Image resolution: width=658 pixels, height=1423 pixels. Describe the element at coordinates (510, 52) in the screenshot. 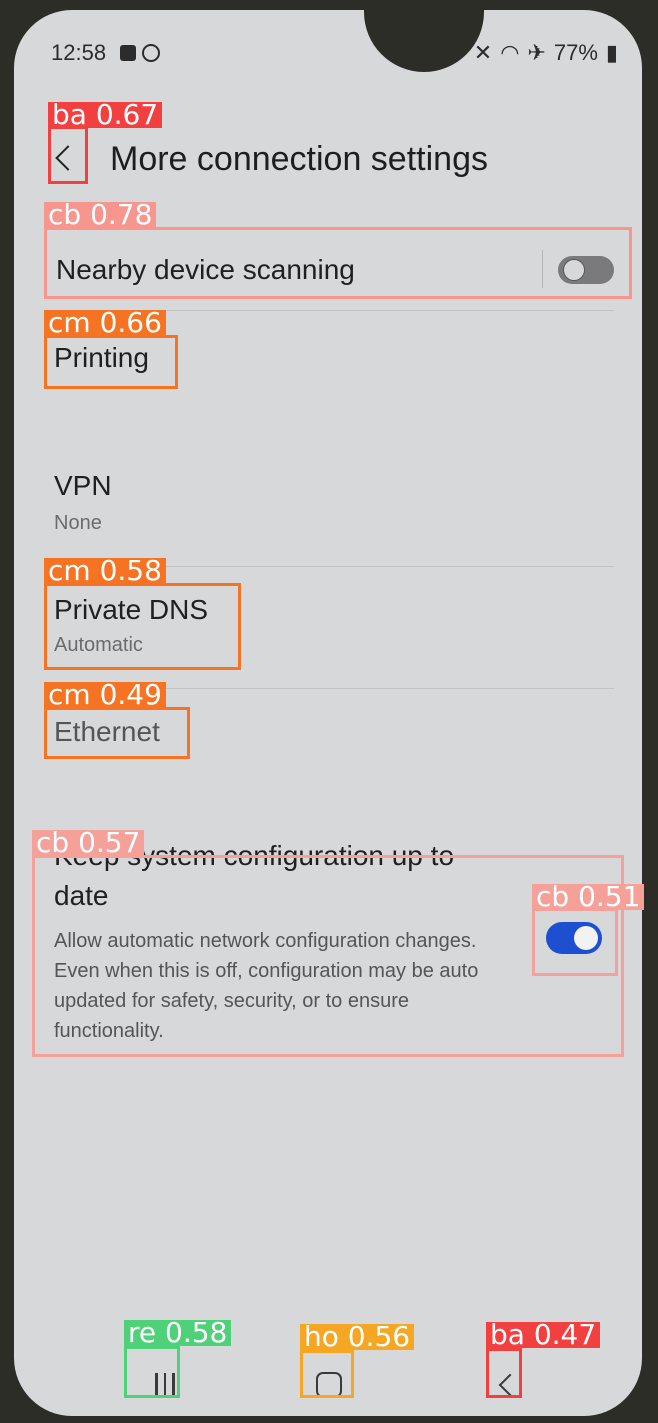

I see `wifi-icon: ◠` at that location.